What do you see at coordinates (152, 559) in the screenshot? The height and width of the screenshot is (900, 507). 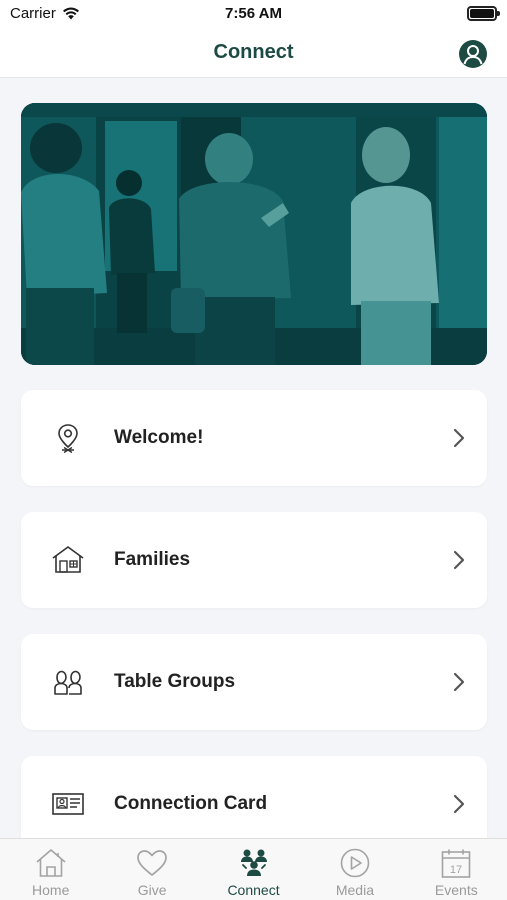 I see `menu-item-label: Families` at bounding box center [152, 559].